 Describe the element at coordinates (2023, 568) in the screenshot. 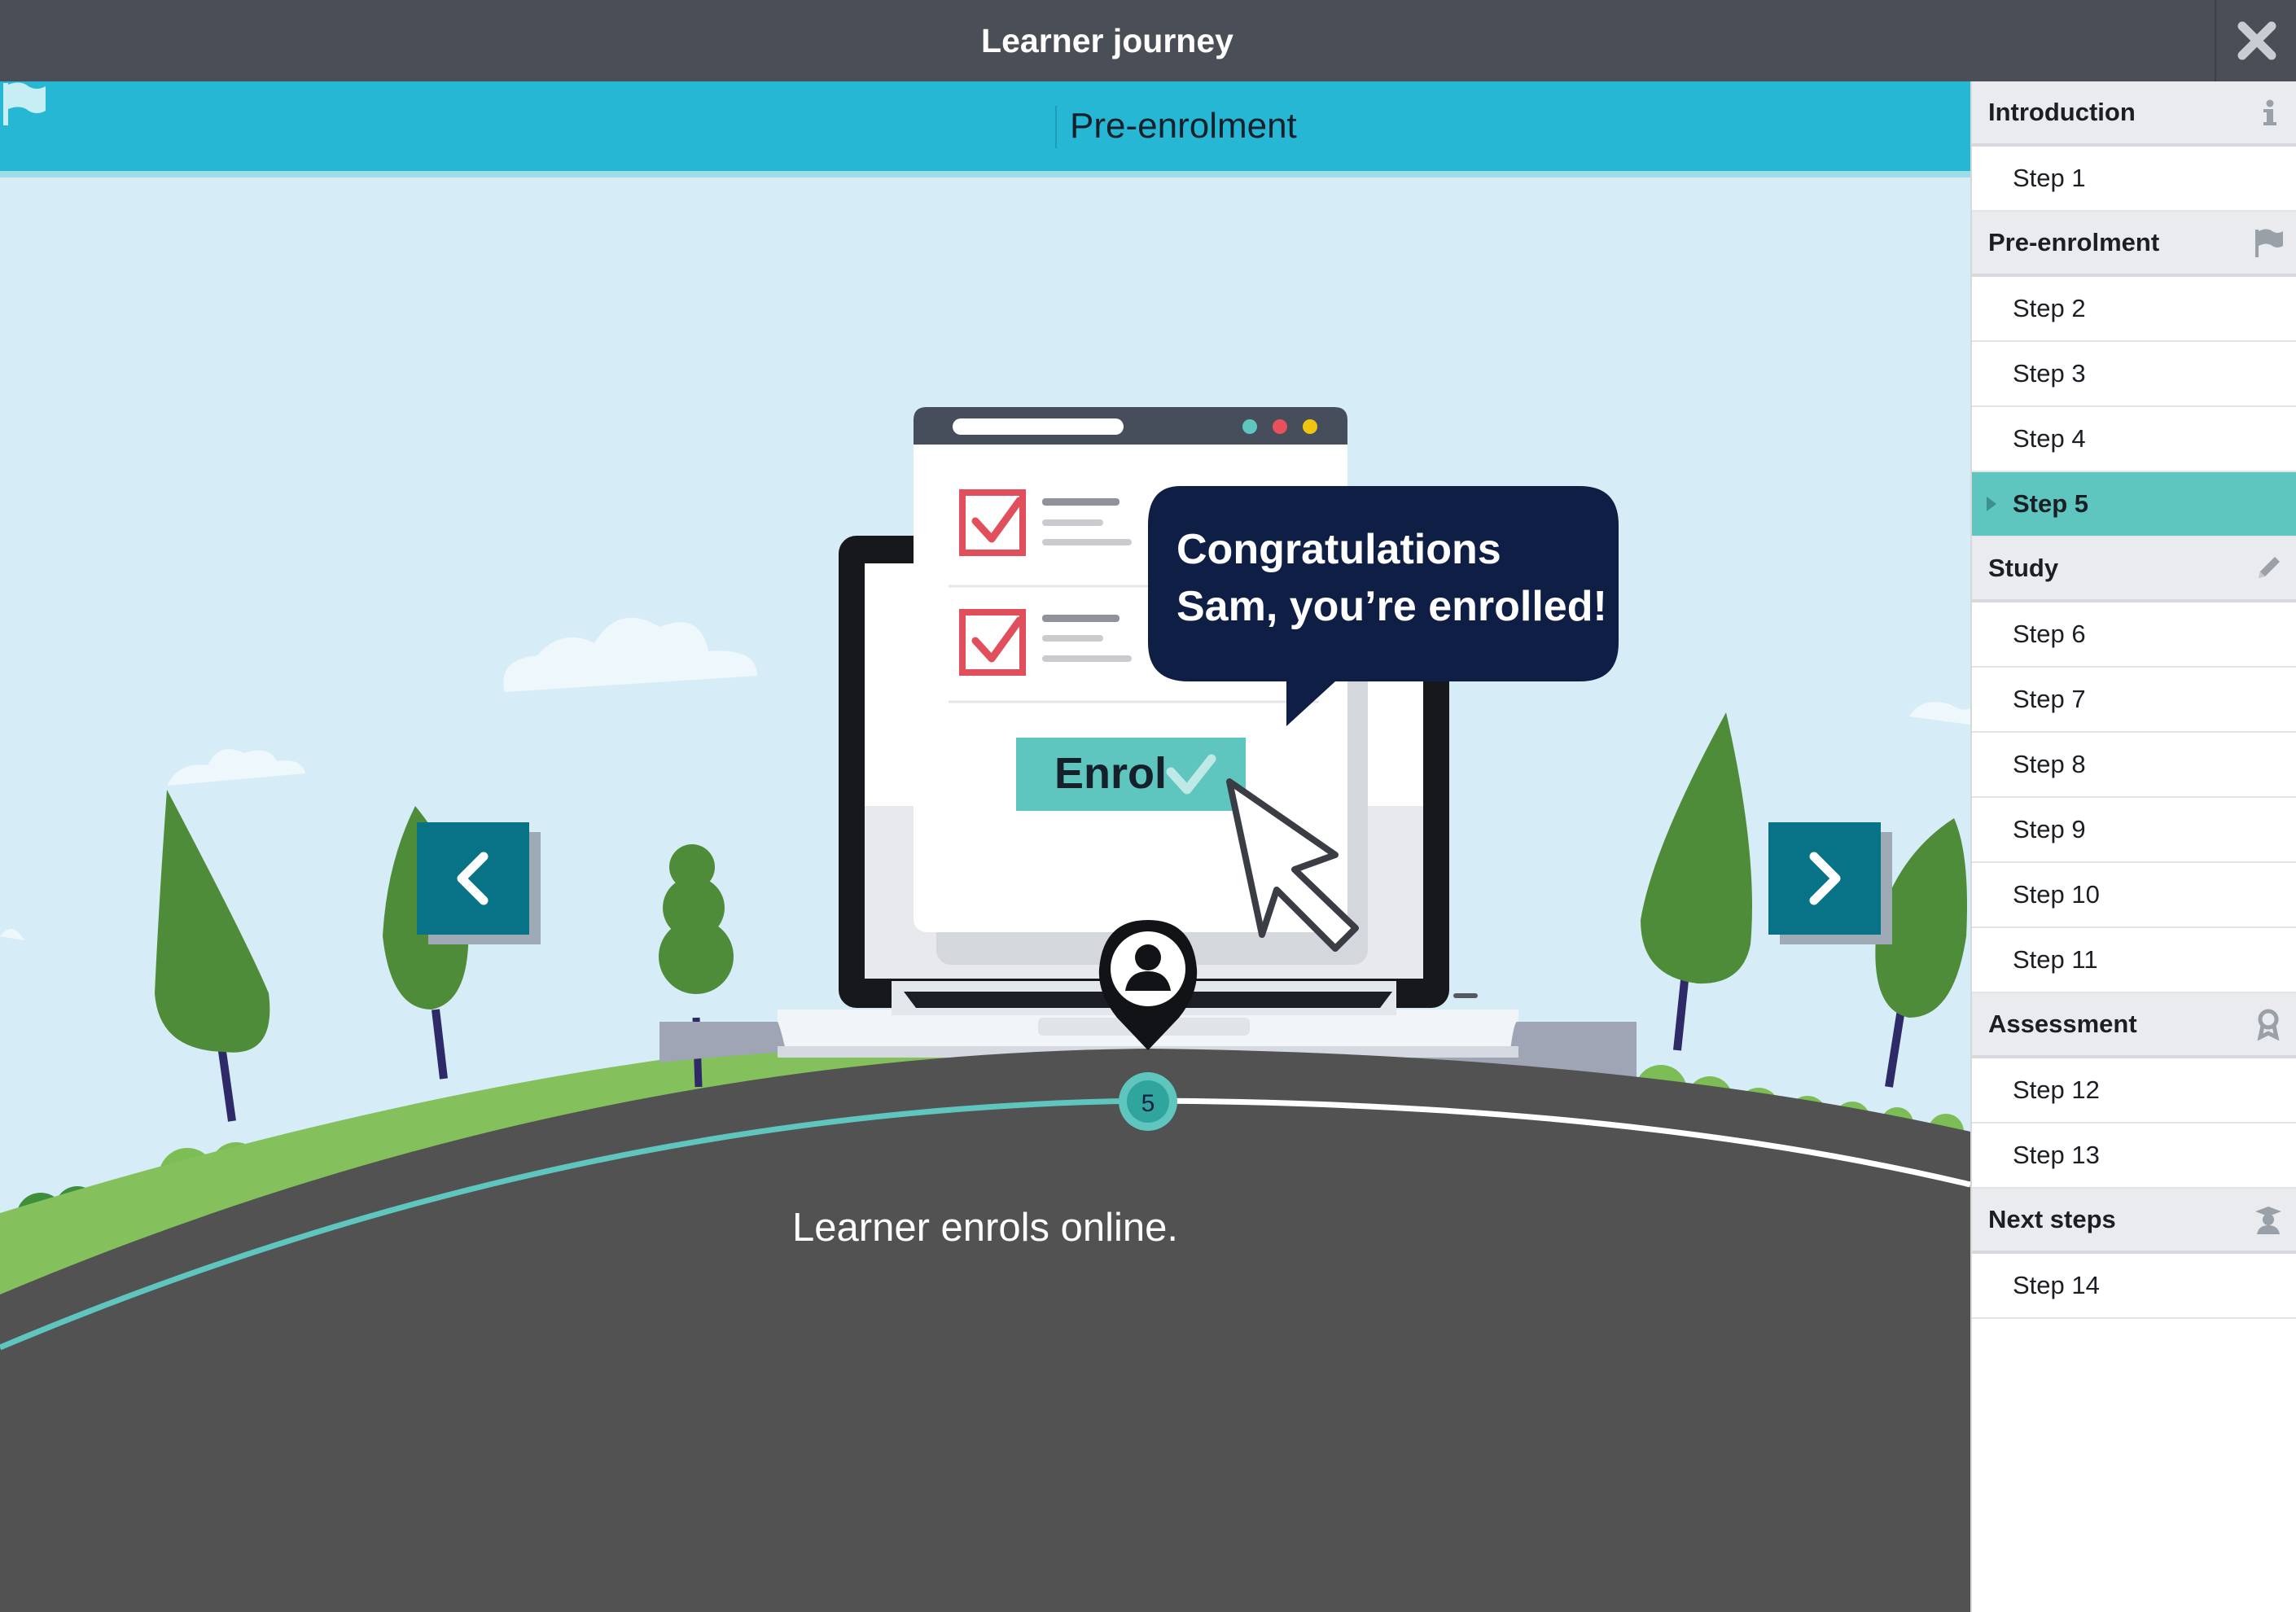

I see `sidebar-section-label: Study` at that location.